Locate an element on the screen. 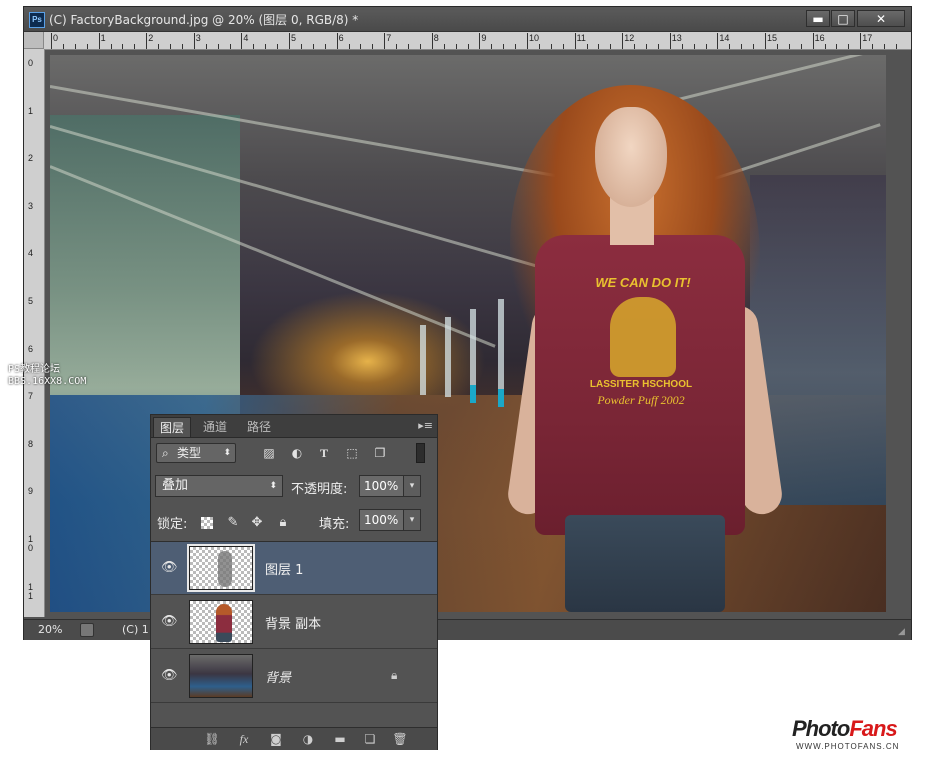 The height and width of the screenshot is (757, 926). layer-list: 👁︎ 图层 1 👁︎ 背景 副本 👁︎ 背景 🔒︎ is located at coordinates (294, 625).